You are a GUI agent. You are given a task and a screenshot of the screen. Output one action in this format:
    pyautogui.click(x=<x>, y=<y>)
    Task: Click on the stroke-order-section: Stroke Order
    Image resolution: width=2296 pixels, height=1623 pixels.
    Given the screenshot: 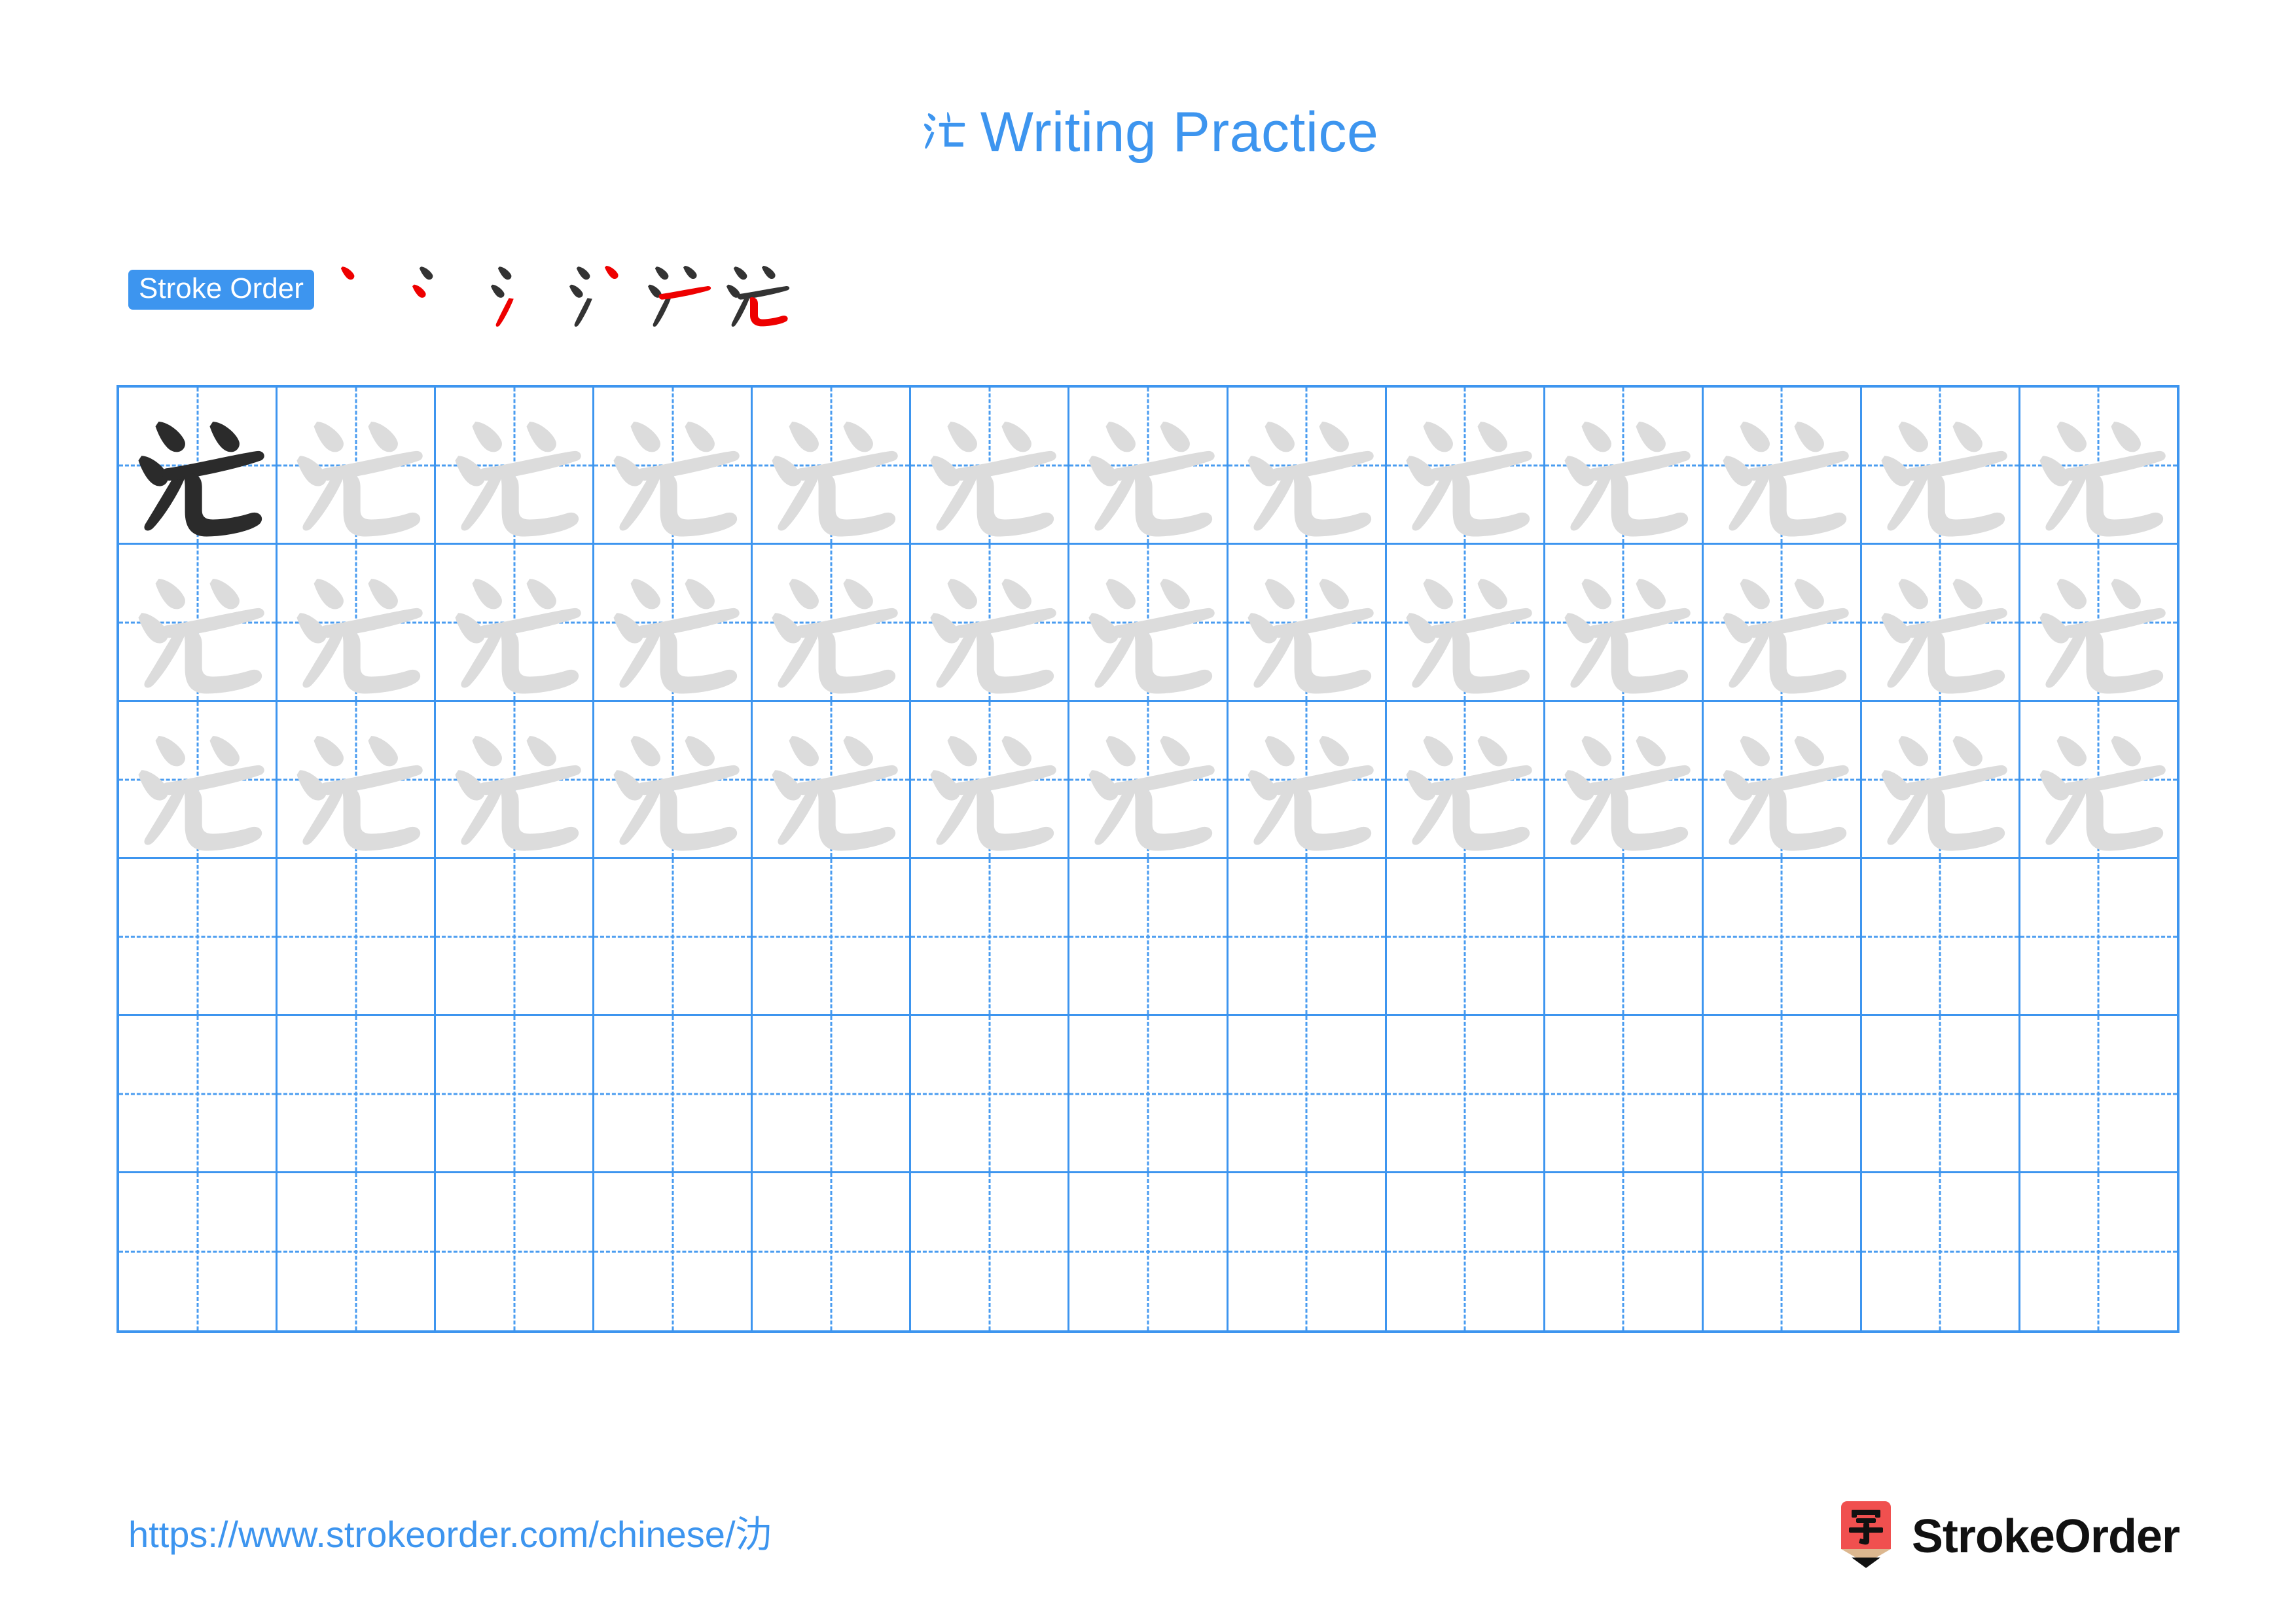 What is the action you would take?
    pyautogui.click(x=463, y=289)
    